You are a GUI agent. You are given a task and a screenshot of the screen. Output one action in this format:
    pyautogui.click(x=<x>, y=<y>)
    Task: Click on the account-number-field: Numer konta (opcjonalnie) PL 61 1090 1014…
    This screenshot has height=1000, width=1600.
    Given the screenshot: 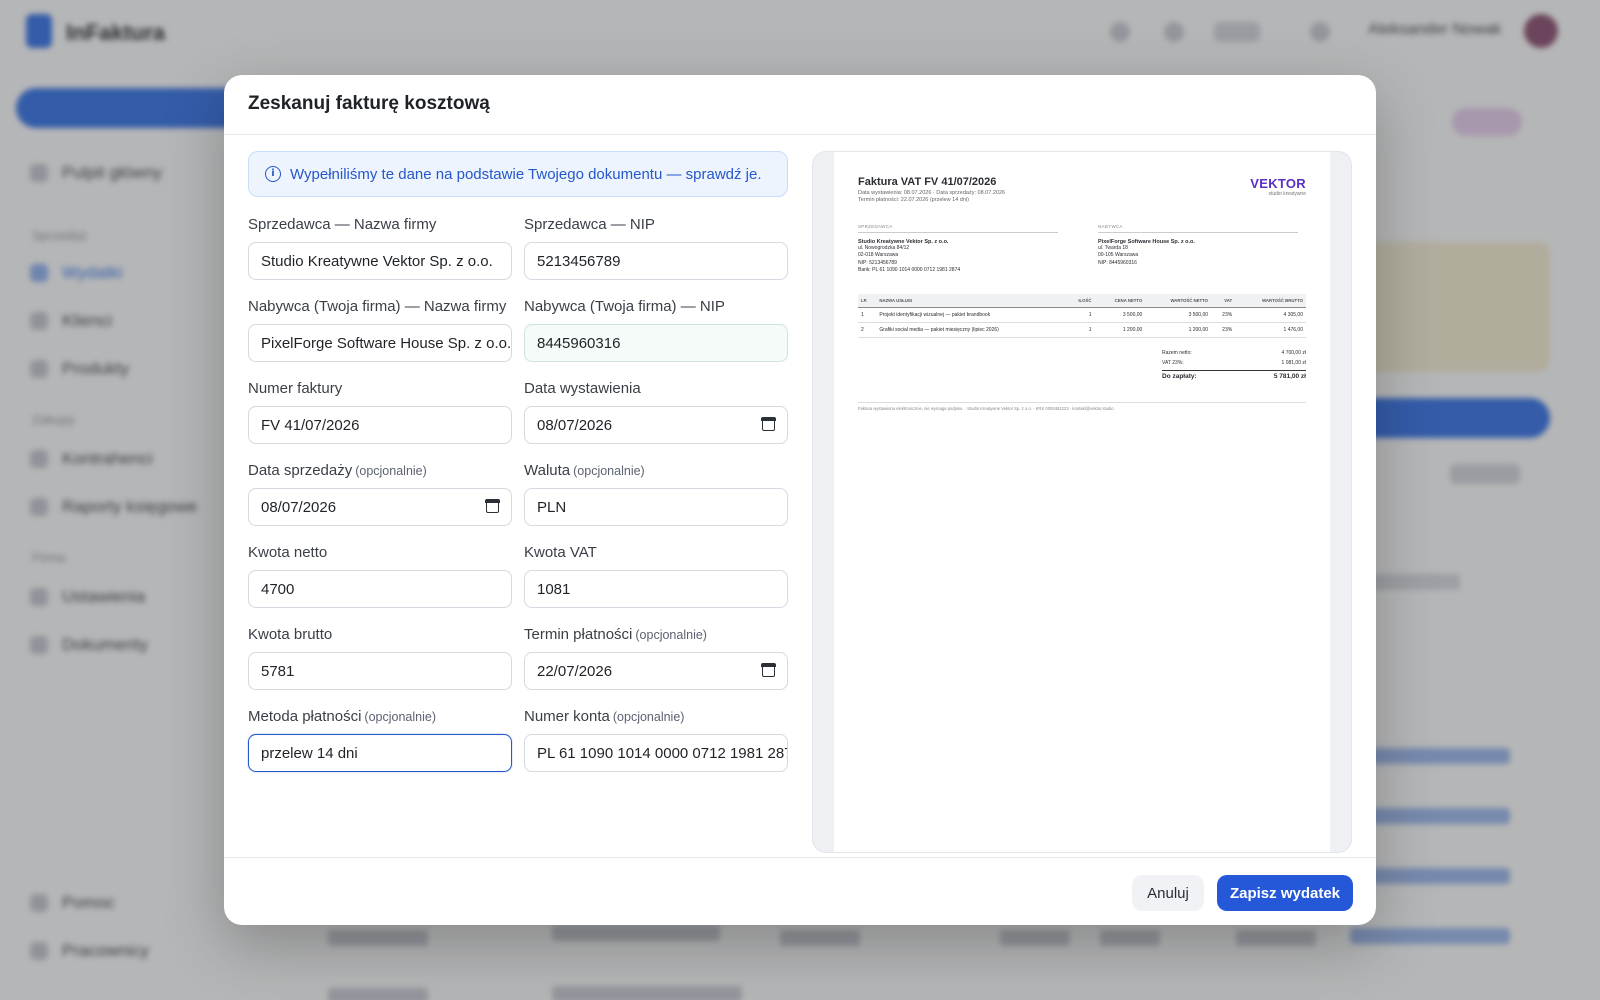 What is the action you would take?
    pyautogui.click(x=656, y=748)
    